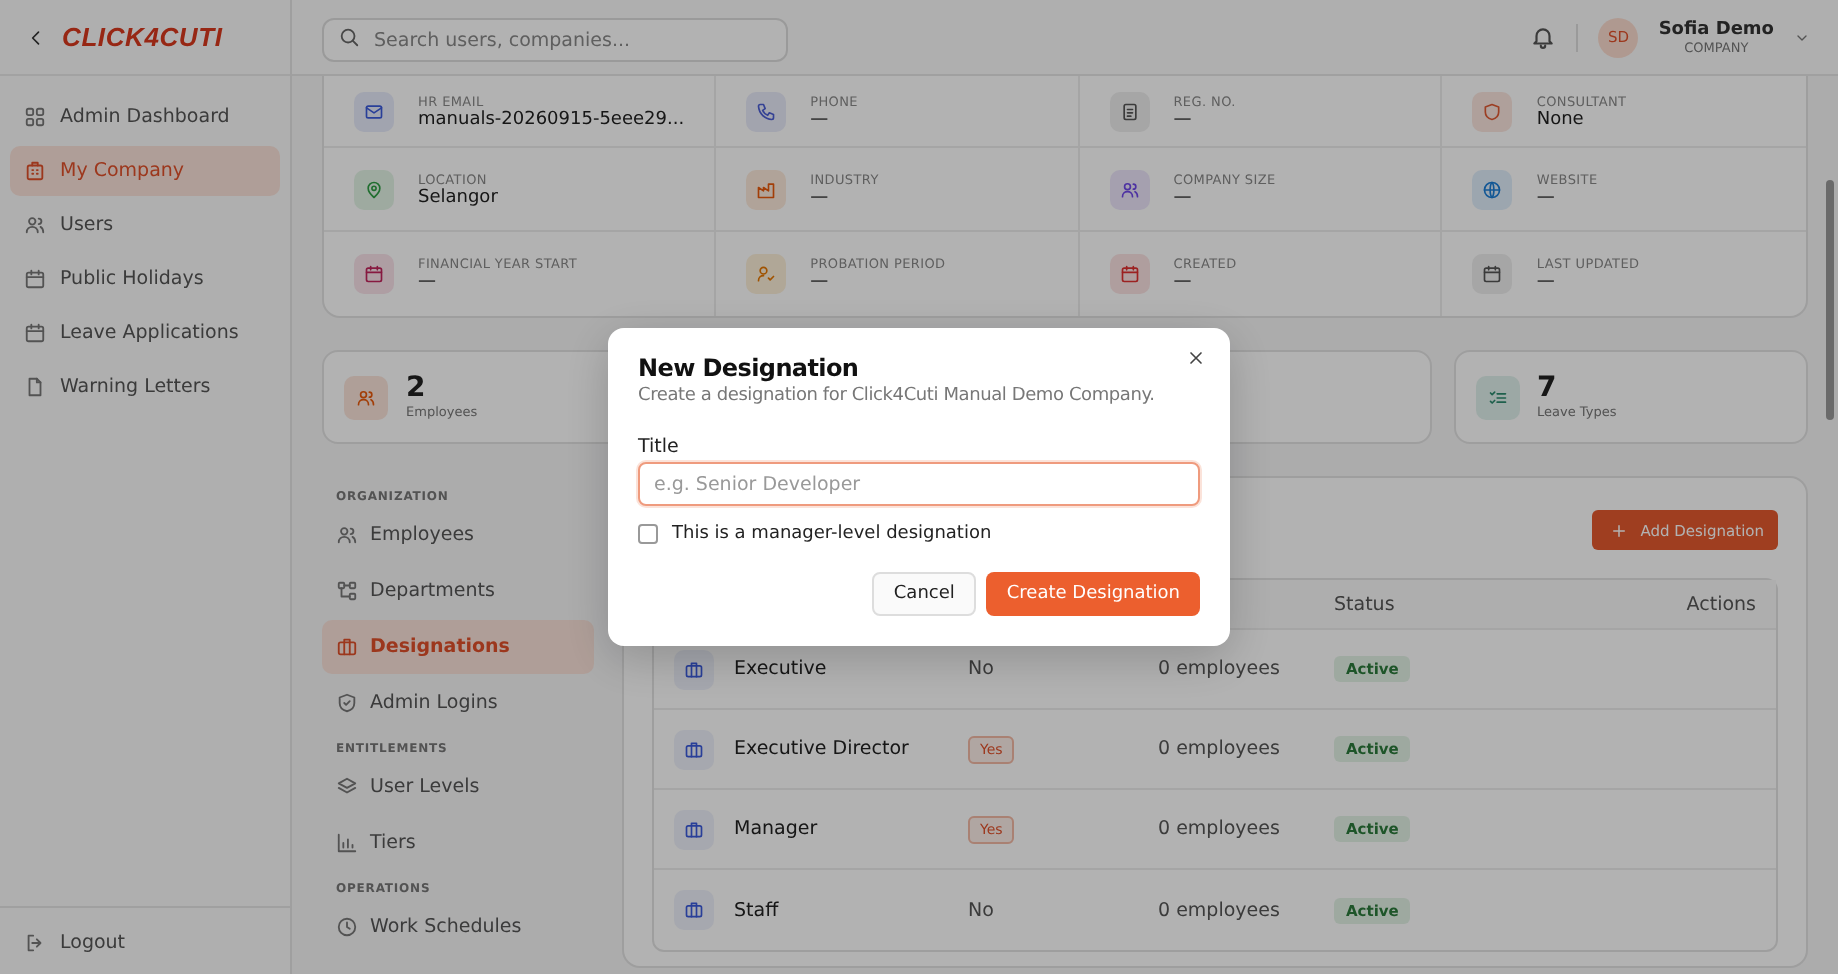 The height and width of the screenshot is (974, 1838). What do you see at coordinates (458, 535) in the screenshot?
I see `section-nav-item: Employees` at bounding box center [458, 535].